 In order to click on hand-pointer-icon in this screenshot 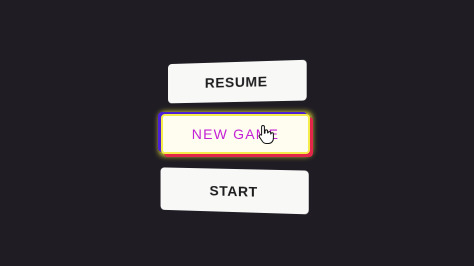, I will do `click(266, 134)`.